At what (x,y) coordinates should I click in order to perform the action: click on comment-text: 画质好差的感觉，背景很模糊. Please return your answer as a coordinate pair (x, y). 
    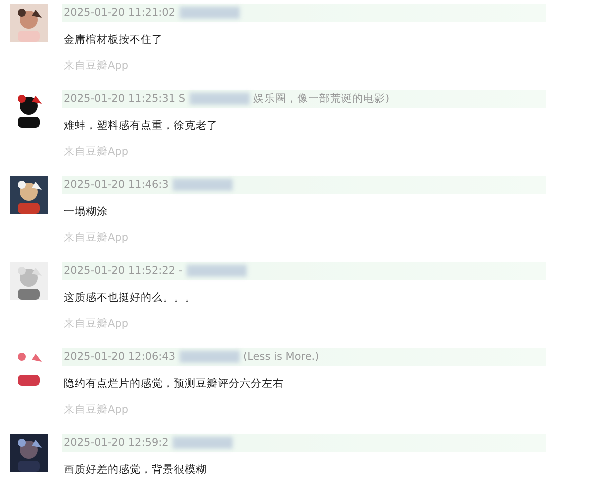
    Looking at the image, I should click on (135, 470).